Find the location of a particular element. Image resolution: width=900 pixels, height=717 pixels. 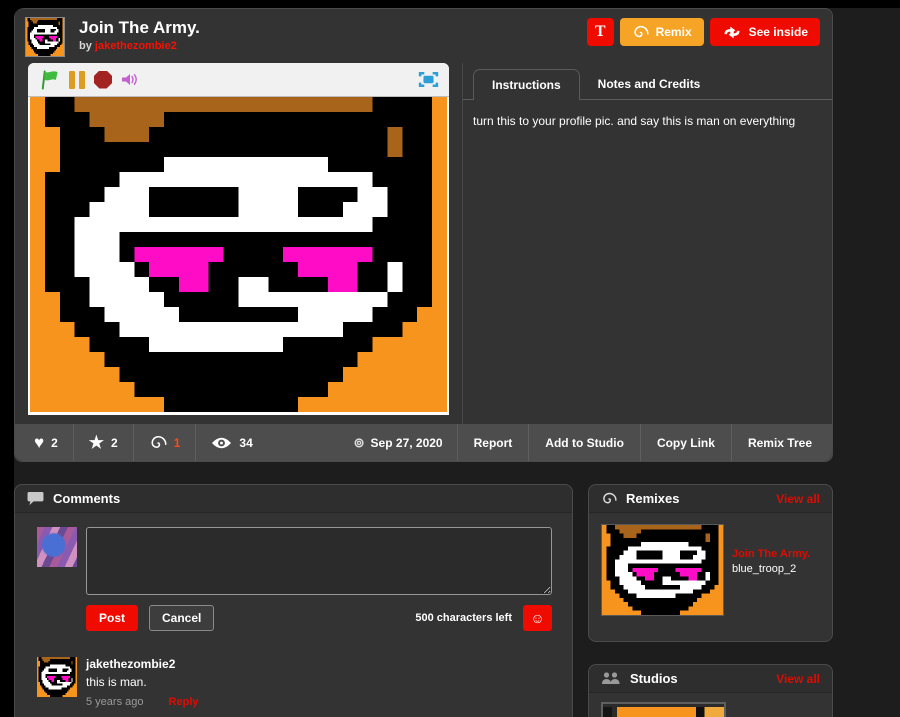

tab-instructions: Instructions is located at coordinates (526, 84).